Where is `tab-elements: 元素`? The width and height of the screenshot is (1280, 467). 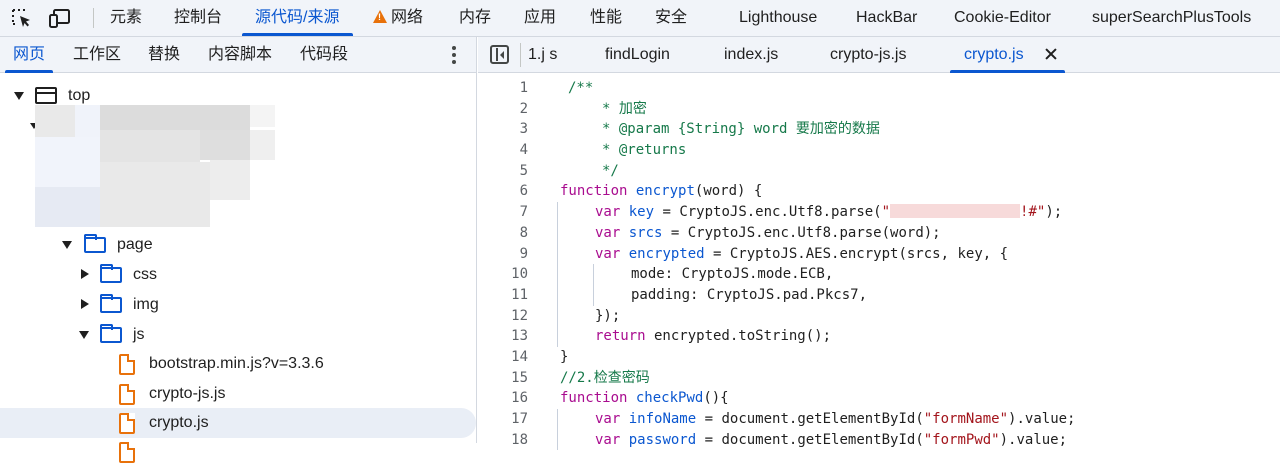
tab-elements: 元素 is located at coordinates (126, 18).